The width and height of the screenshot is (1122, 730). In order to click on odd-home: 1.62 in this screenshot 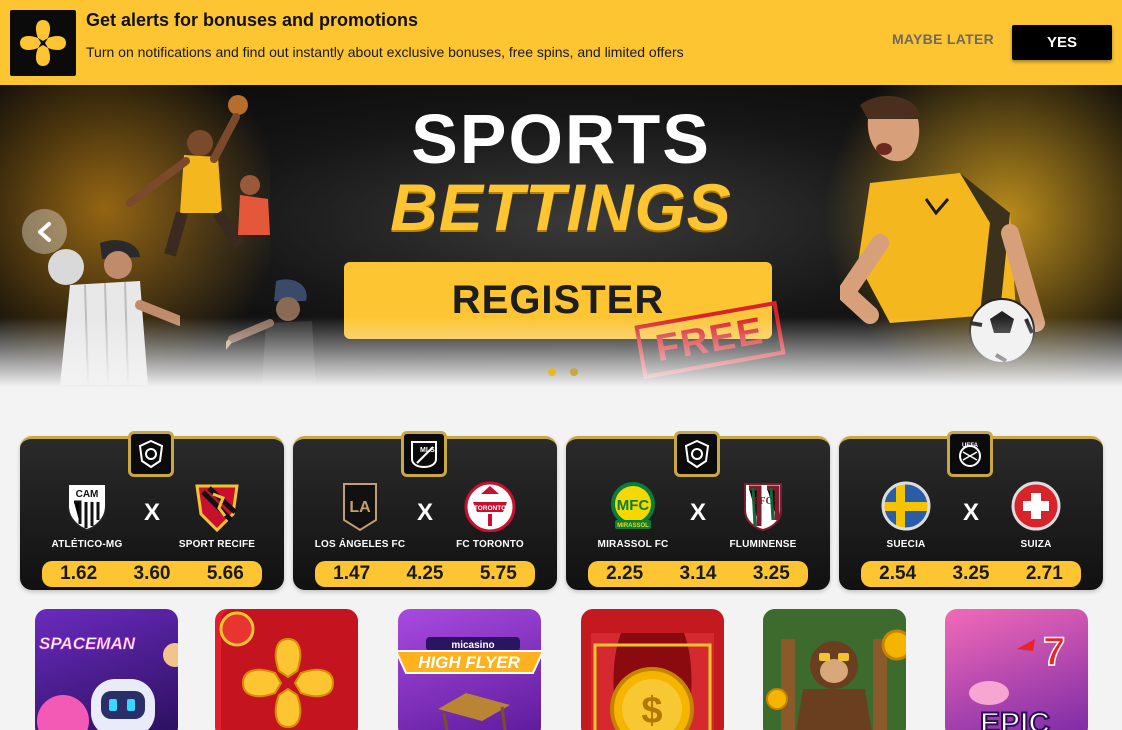, I will do `click(78, 574)`.